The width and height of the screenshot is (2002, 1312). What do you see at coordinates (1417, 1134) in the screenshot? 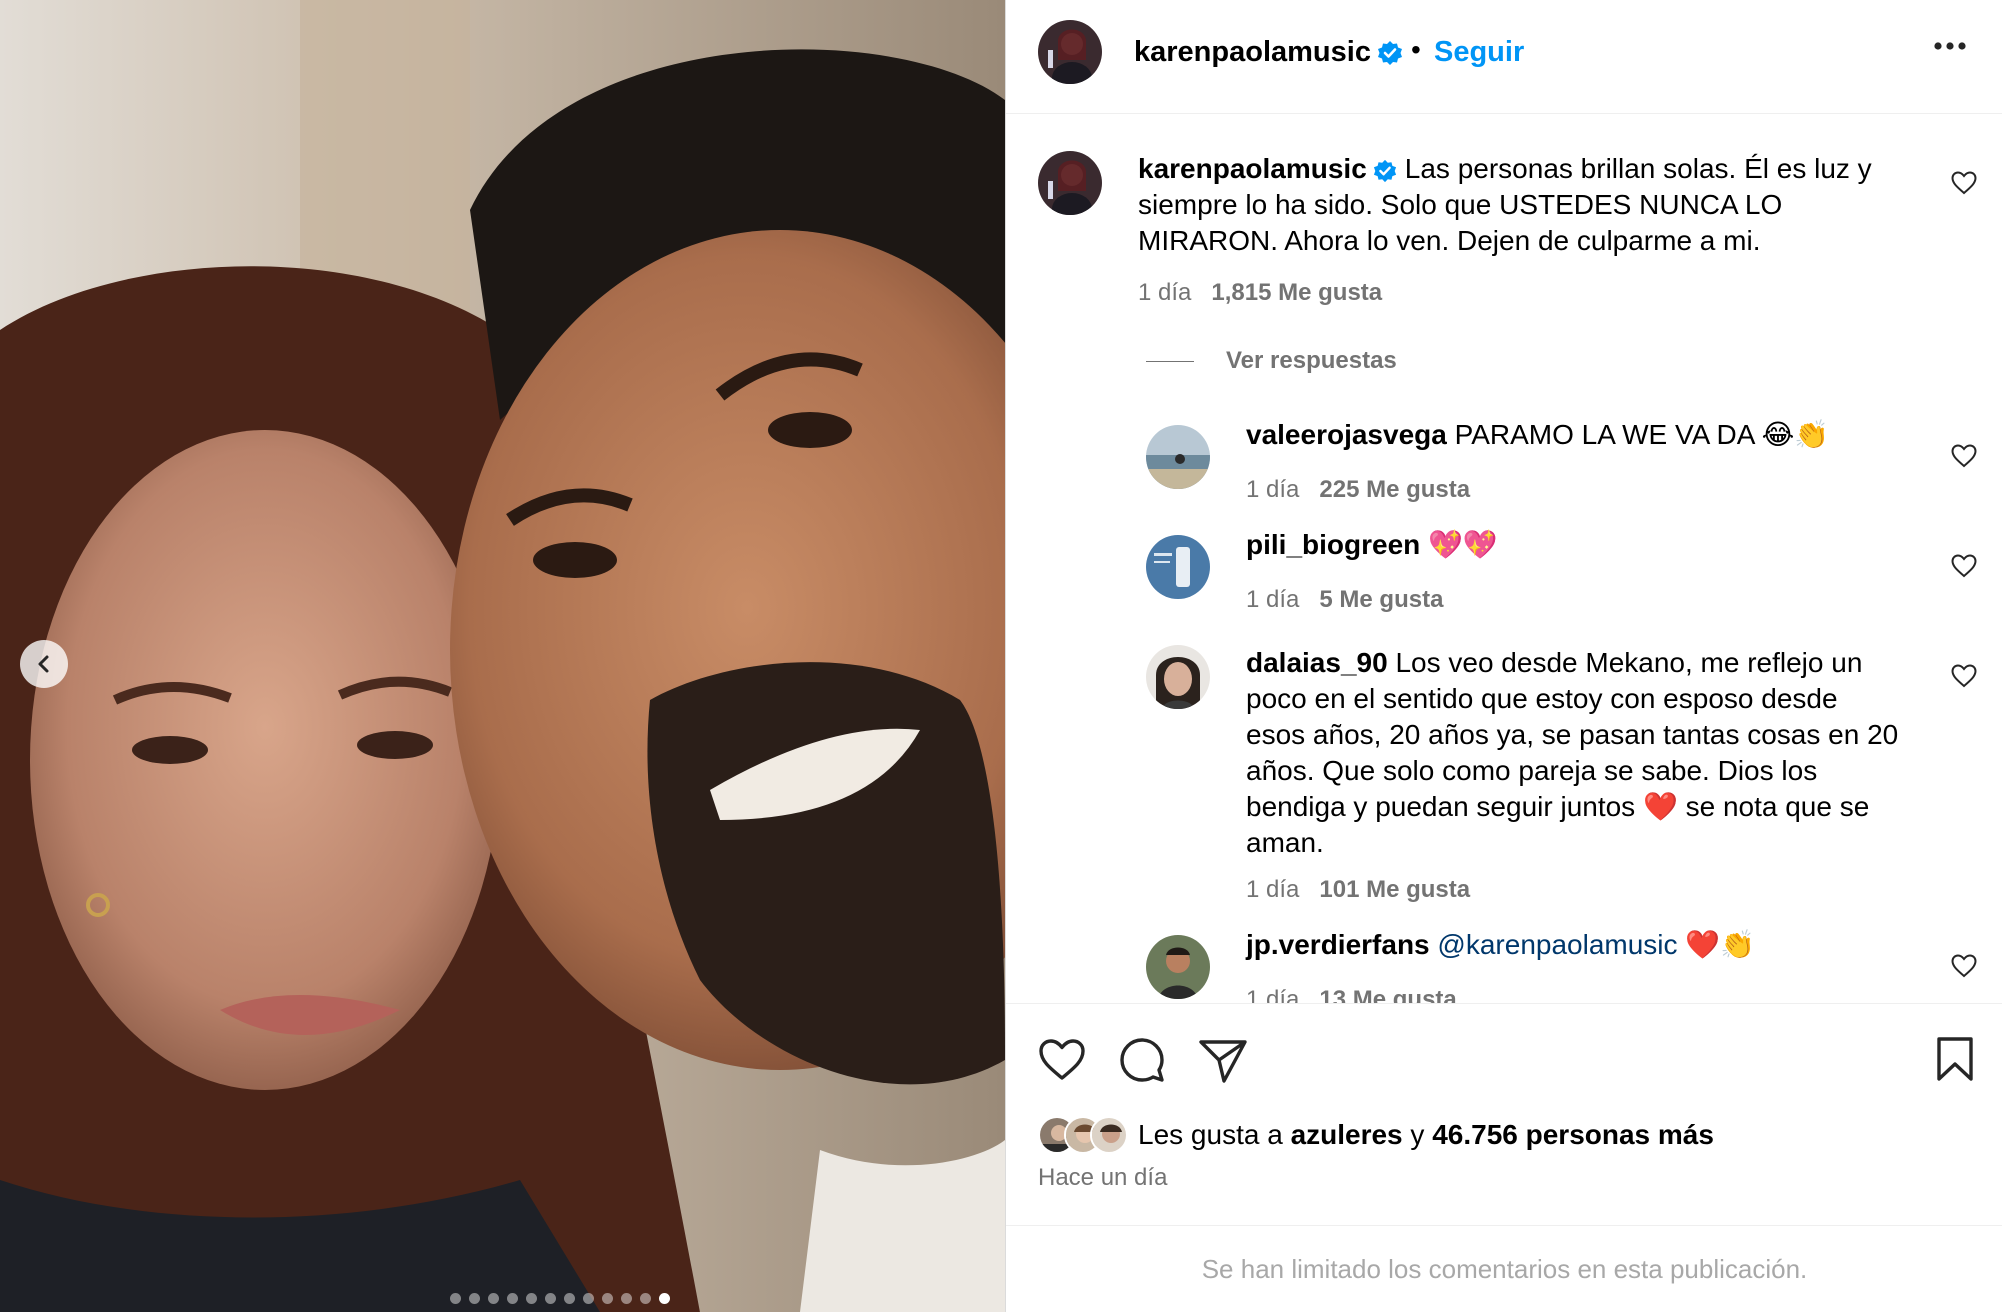
I see `liked-by-connector: y` at bounding box center [1417, 1134].